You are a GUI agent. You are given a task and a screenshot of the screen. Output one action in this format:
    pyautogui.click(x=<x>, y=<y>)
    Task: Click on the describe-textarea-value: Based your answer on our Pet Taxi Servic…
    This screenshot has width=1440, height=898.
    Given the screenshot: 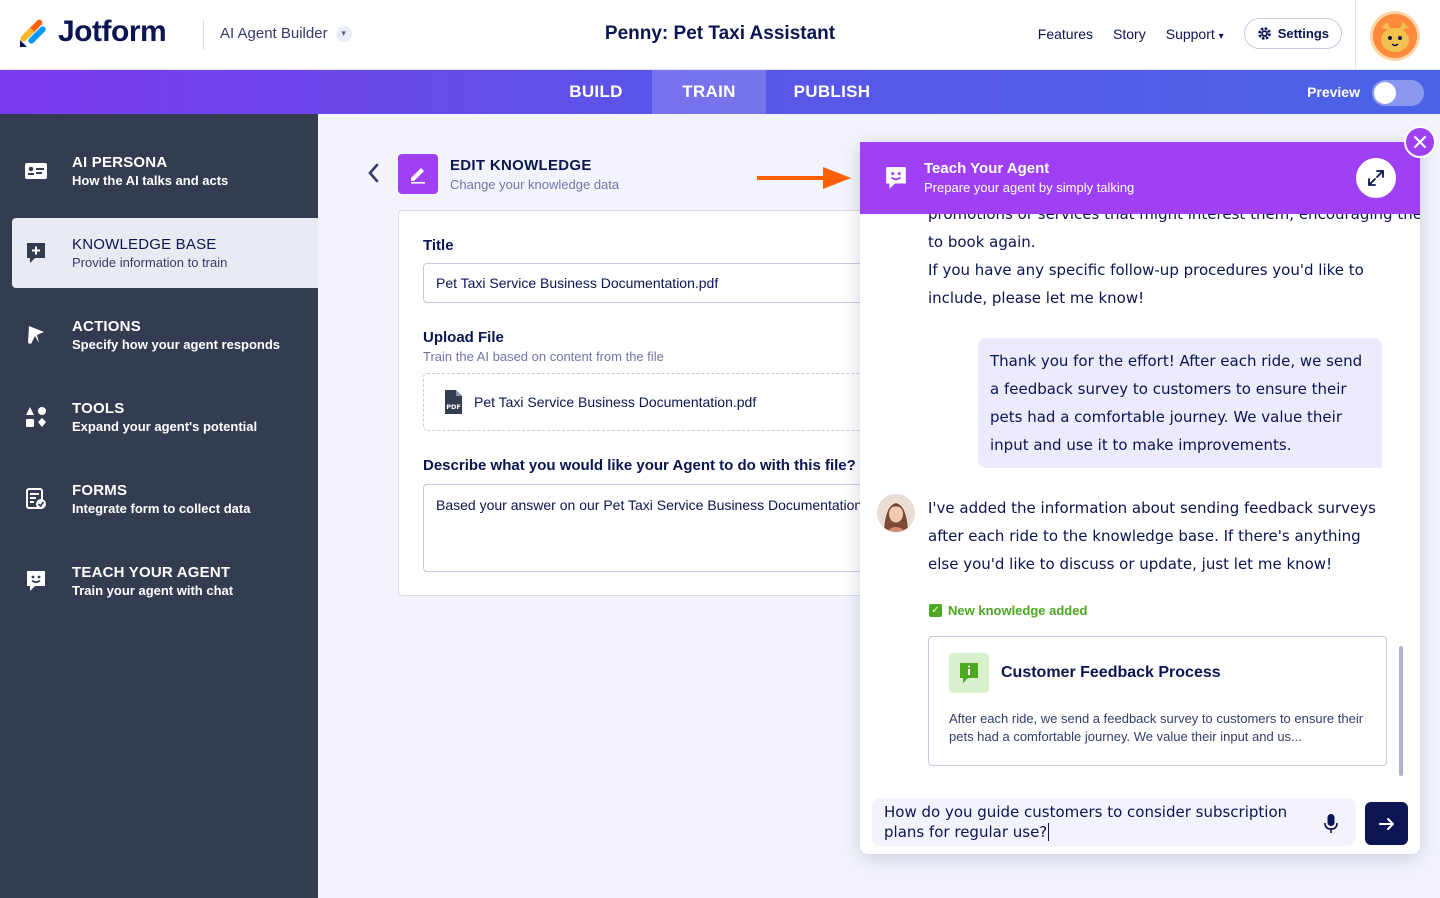 What is the action you would take?
    pyautogui.click(x=649, y=505)
    